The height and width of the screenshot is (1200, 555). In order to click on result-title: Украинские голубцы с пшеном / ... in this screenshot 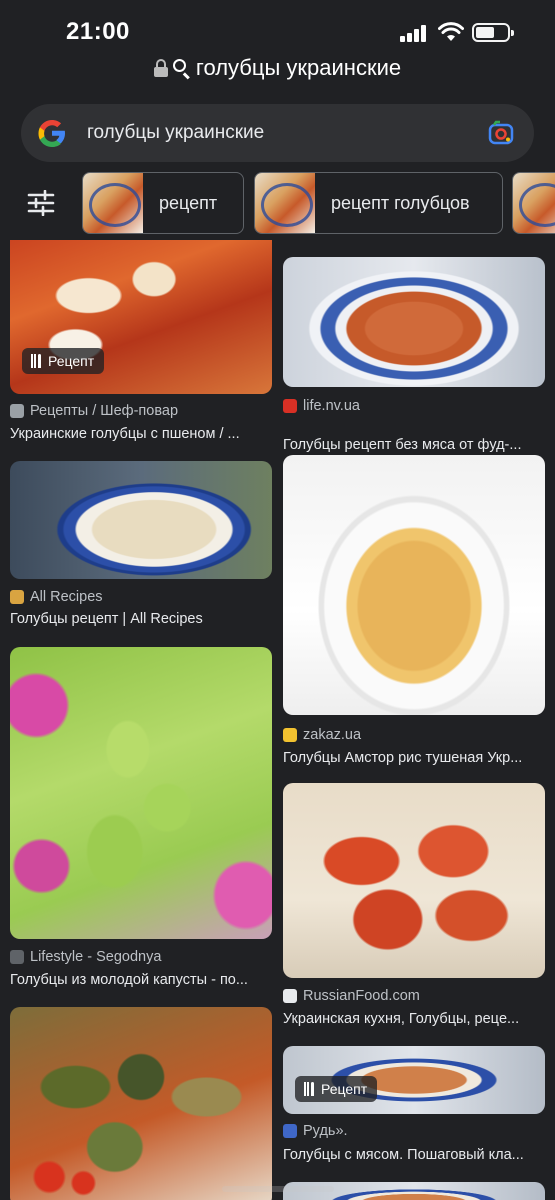, I will do `click(141, 434)`.